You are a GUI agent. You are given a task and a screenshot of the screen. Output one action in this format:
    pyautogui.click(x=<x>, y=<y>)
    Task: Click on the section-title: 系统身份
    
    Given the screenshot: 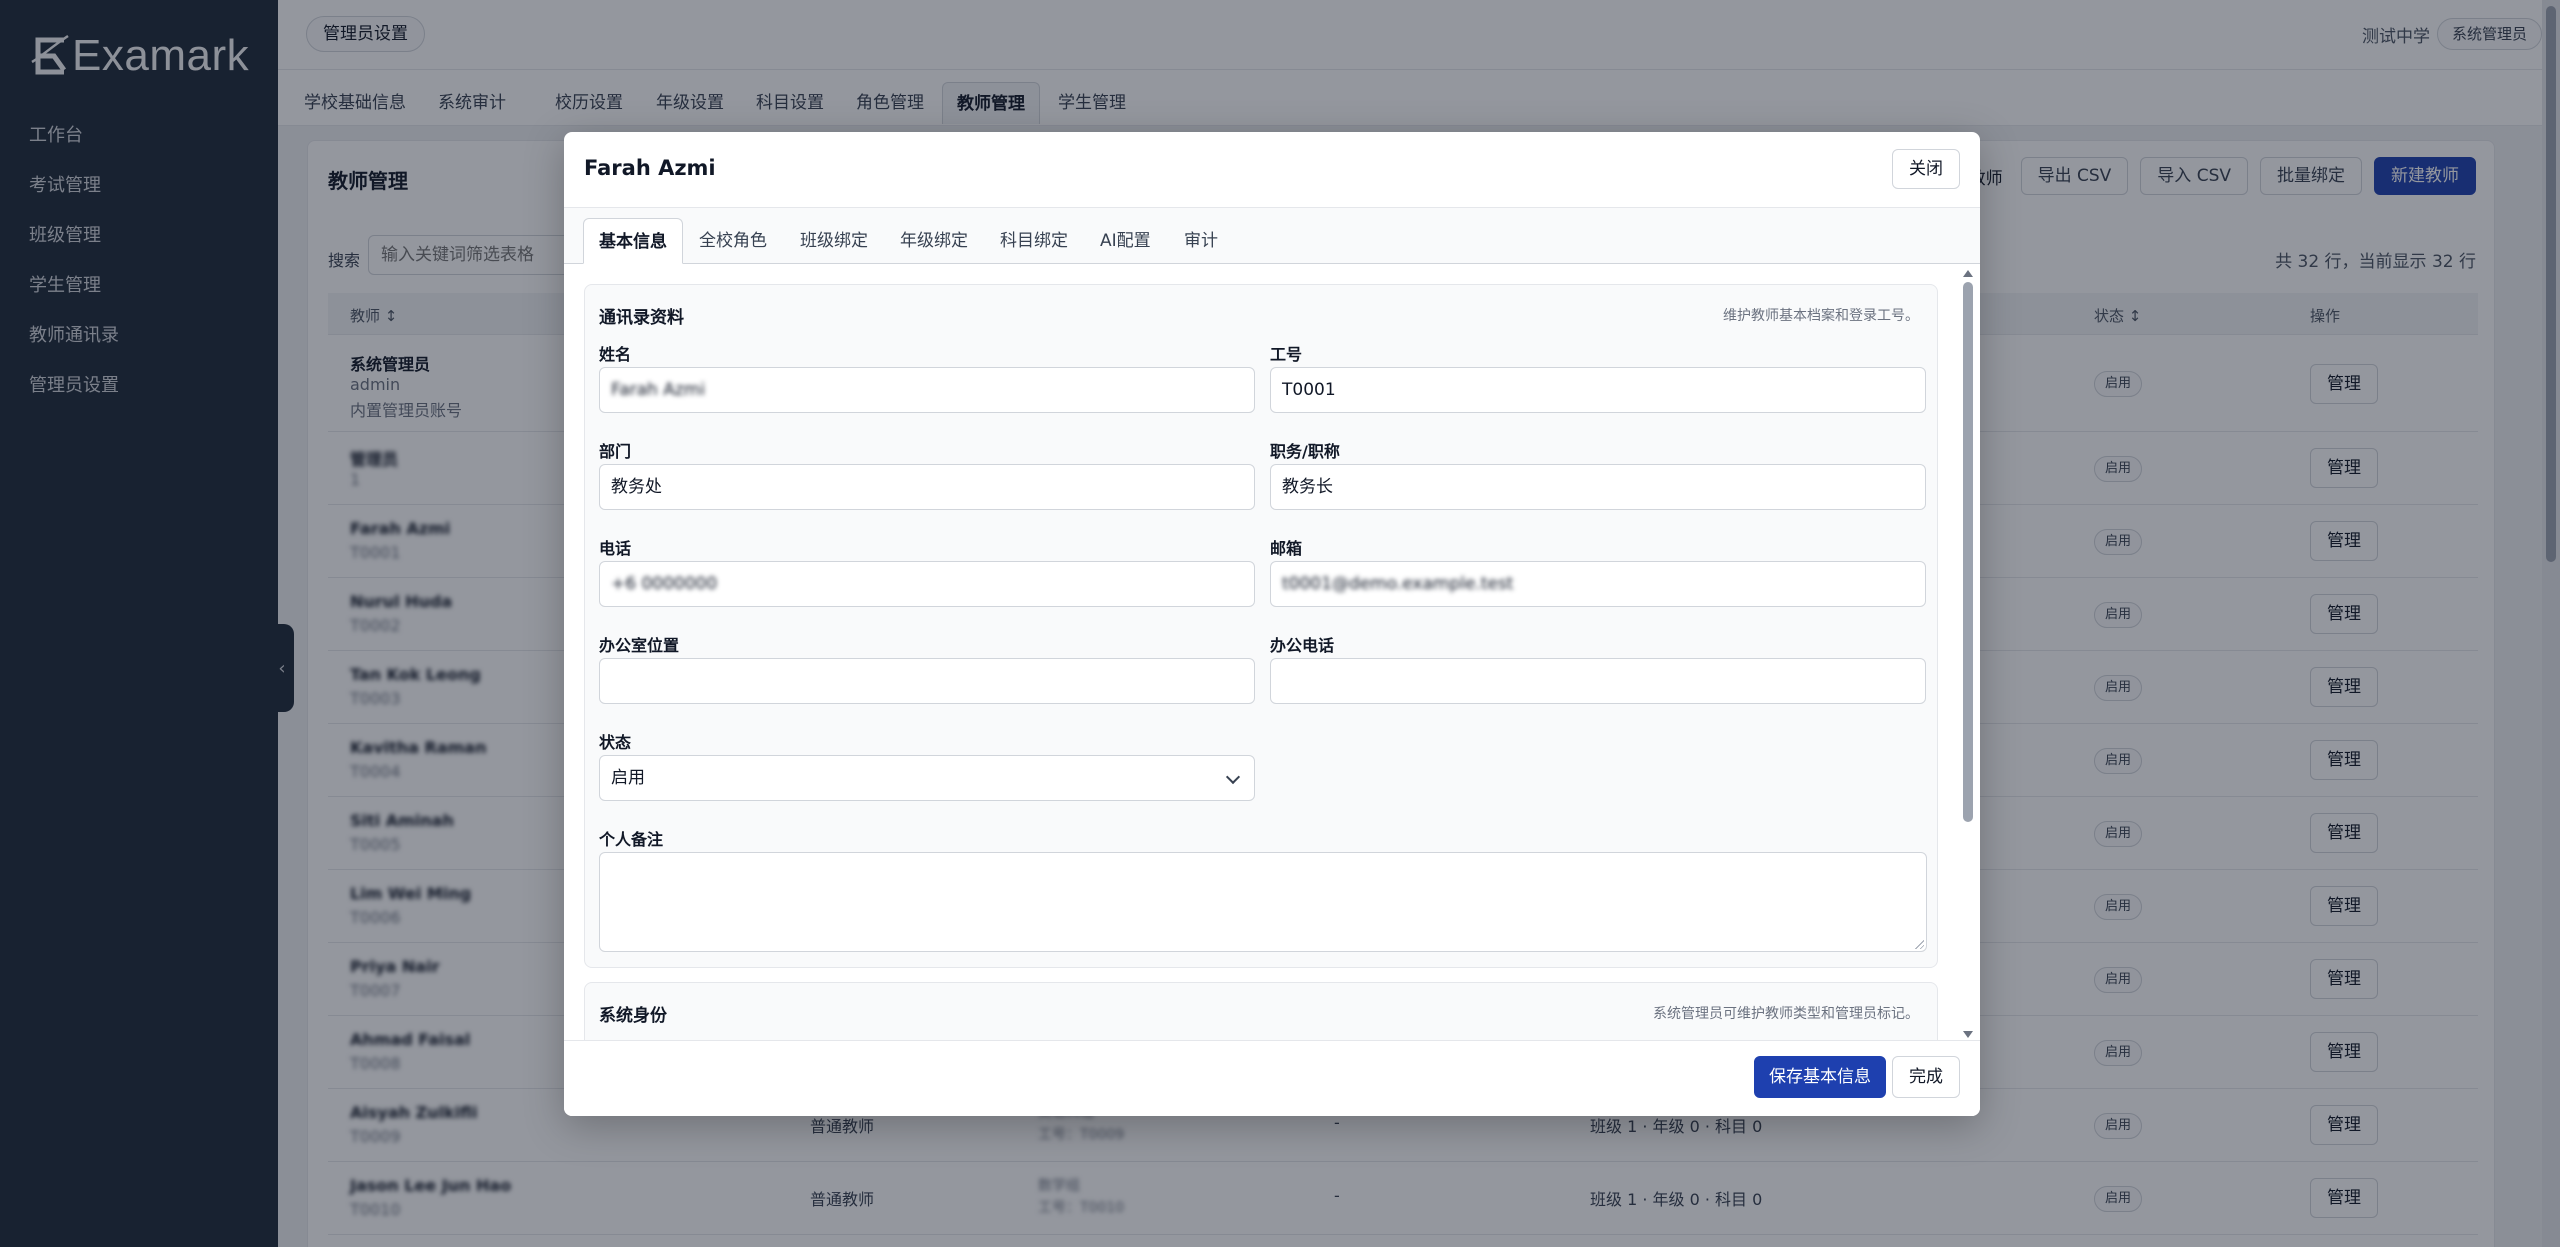 What is the action you would take?
    pyautogui.click(x=633, y=1016)
    